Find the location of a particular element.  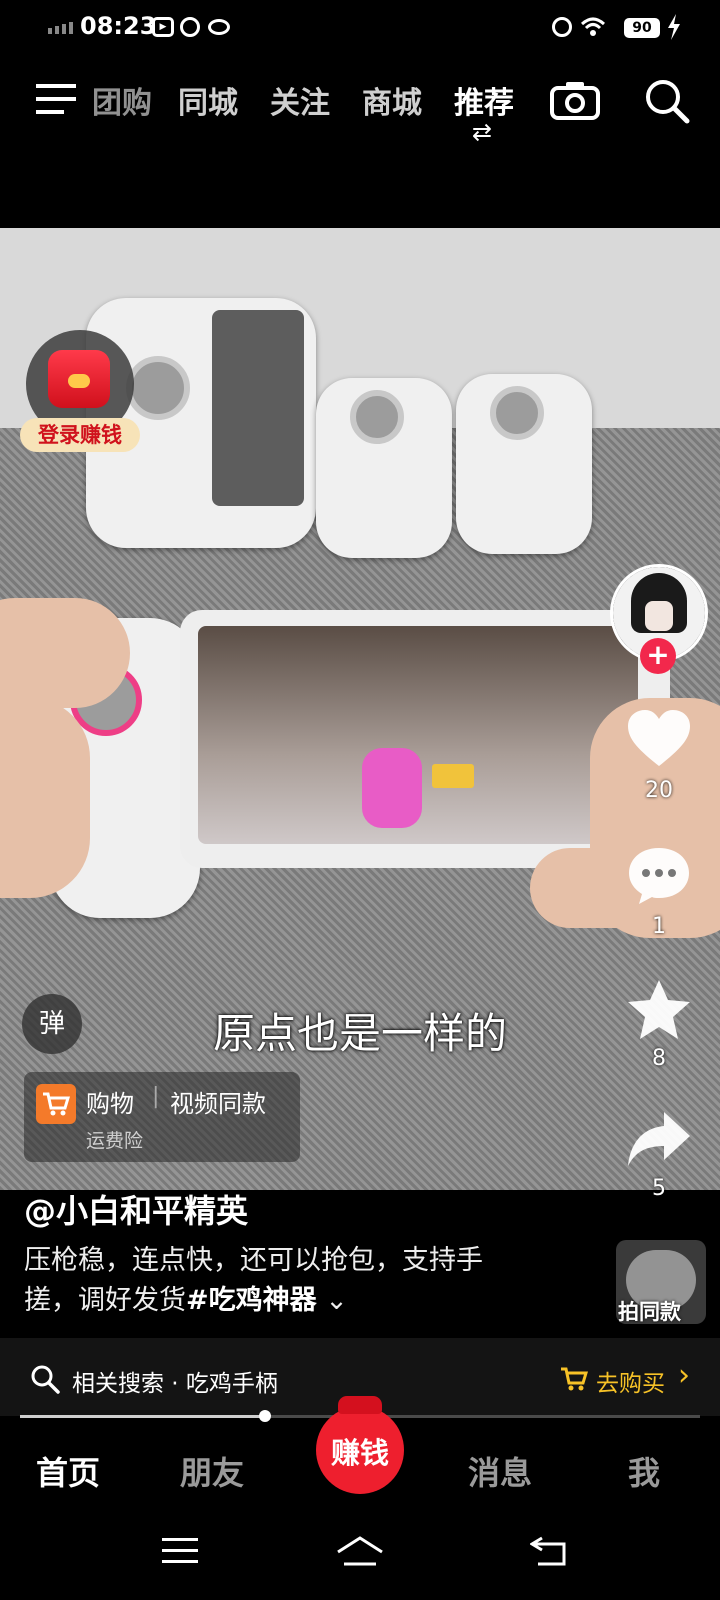

favorite-count: 8 is located at coordinates (659, 1058).